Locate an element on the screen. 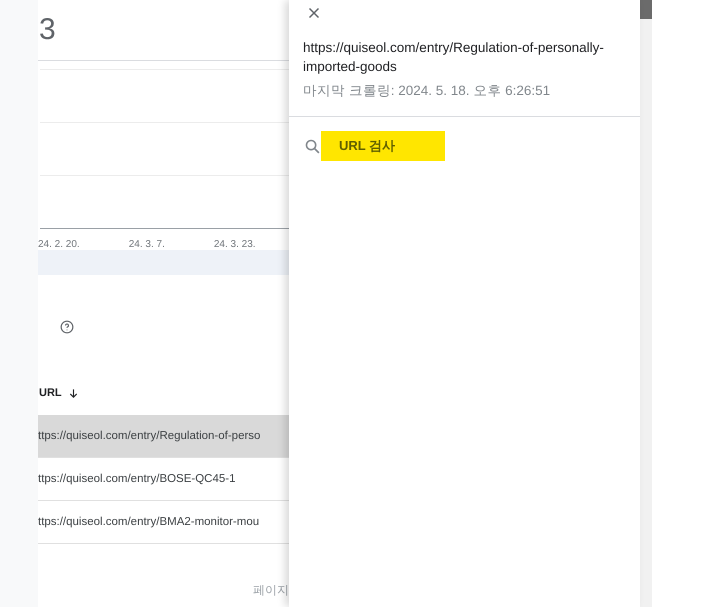 This screenshot has width=701, height=607. search-icon is located at coordinates (312, 146).